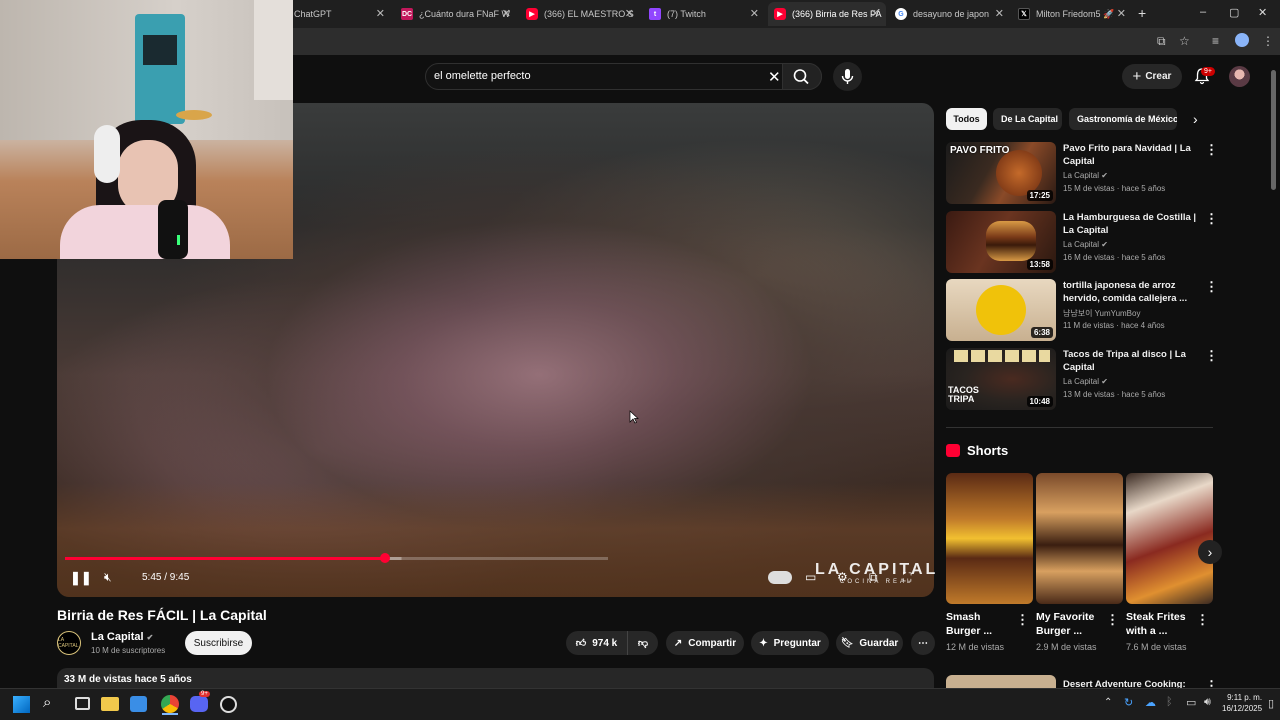  What do you see at coordinates (1001, 379) in the screenshot?
I see `related-video-thumbnail: TACOS TRIPA 10:48` at bounding box center [1001, 379].